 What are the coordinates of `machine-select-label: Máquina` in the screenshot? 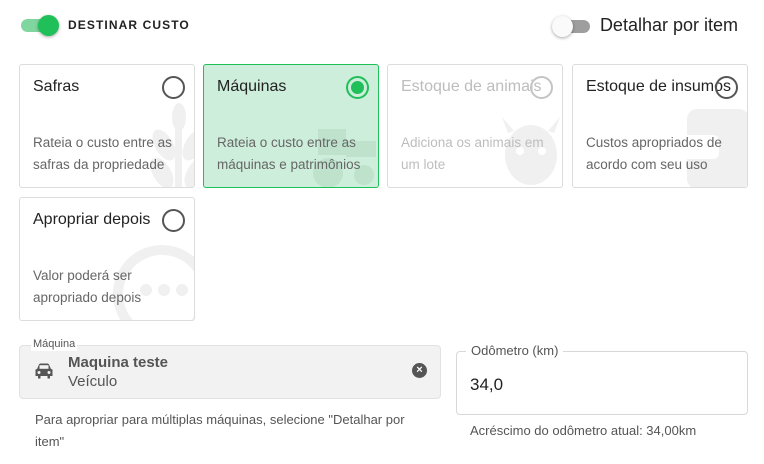 It's located at (54, 344).